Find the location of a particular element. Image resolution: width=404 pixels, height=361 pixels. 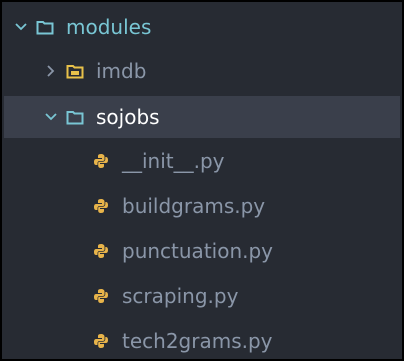

tree-item-file: __init__.py is located at coordinates (202, 161).